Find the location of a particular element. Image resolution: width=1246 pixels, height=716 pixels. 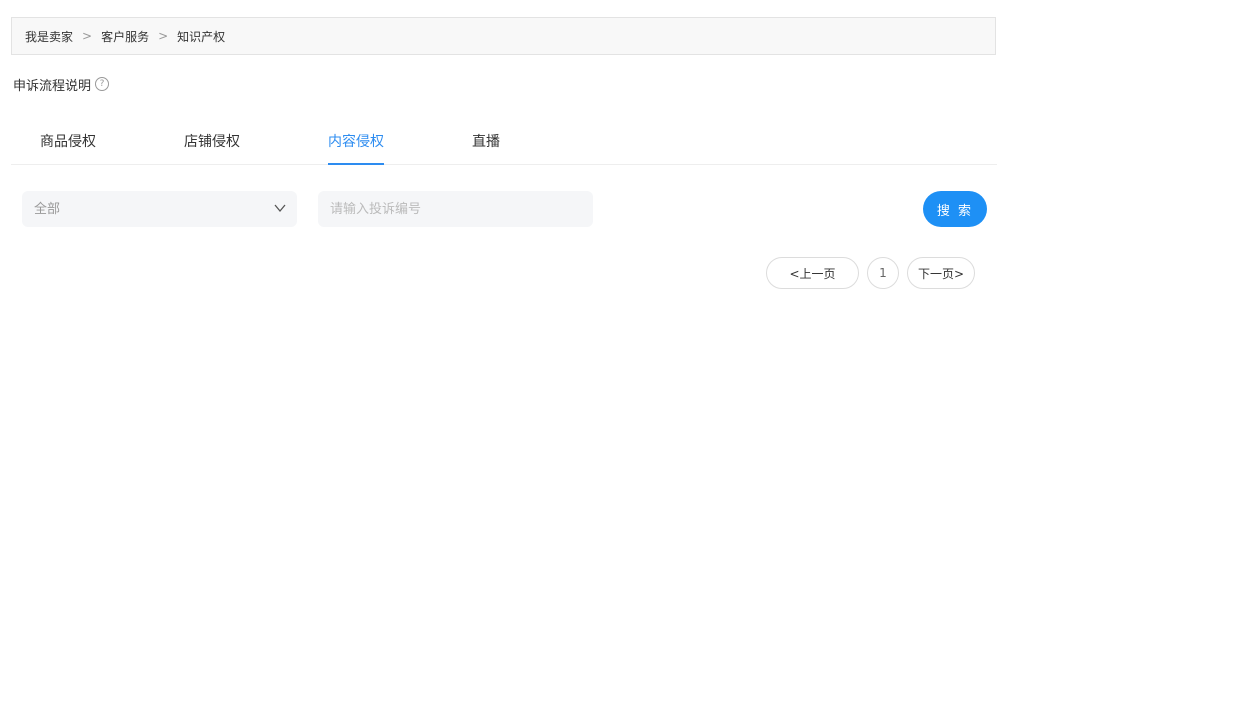

breadcrumb-item-seller: 我是卖家 is located at coordinates (49, 36).